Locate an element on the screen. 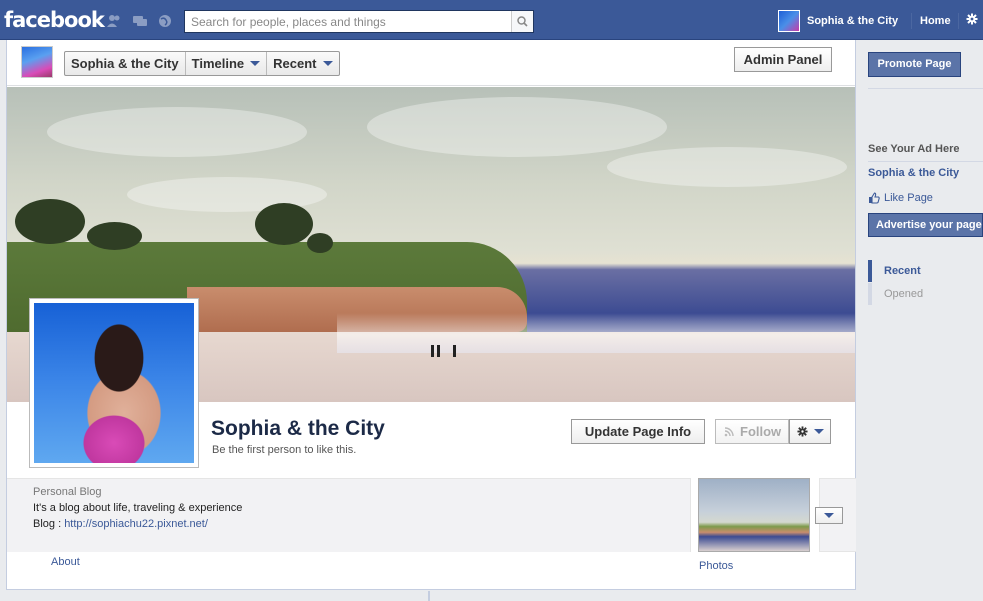  friend-requests-icon is located at coordinates (114, 21).